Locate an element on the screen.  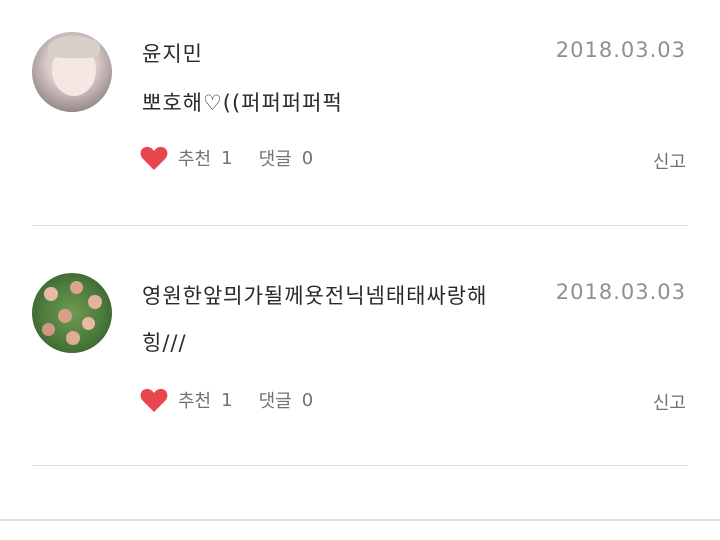
author-name: 영원한앞믜가될께욧전닉넴태태싸랑해 is located at coordinates (342, 295).